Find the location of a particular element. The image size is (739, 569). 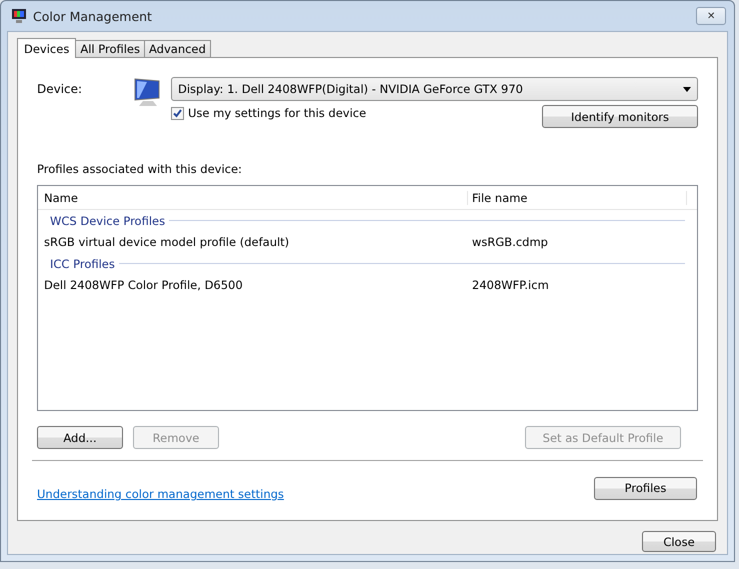

table-cell: wsRGB.cdmp is located at coordinates (508, 242).